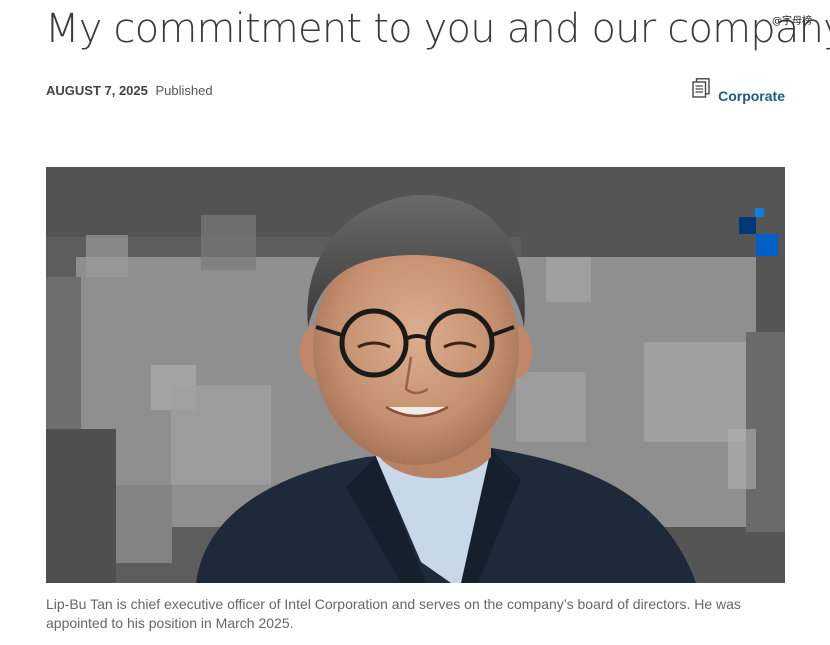 This screenshot has height=645, width=830. What do you see at coordinates (701, 88) in the screenshot?
I see `document-stack-icon` at bounding box center [701, 88].